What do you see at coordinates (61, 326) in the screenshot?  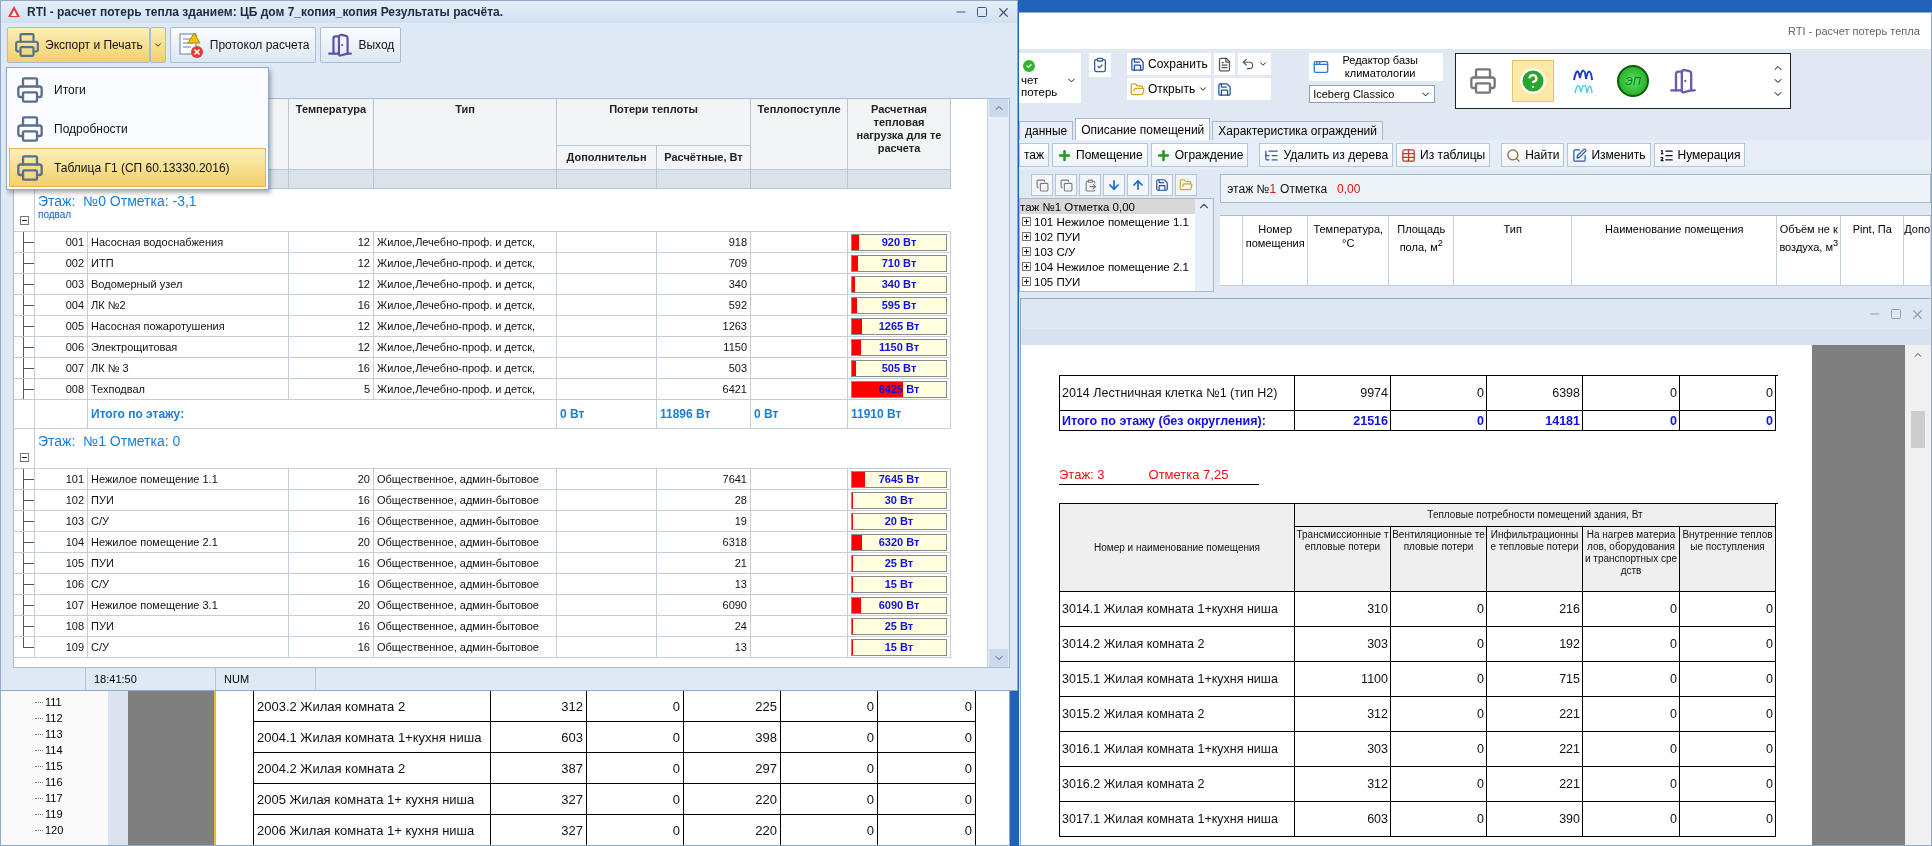 I see `room-number: 005` at bounding box center [61, 326].